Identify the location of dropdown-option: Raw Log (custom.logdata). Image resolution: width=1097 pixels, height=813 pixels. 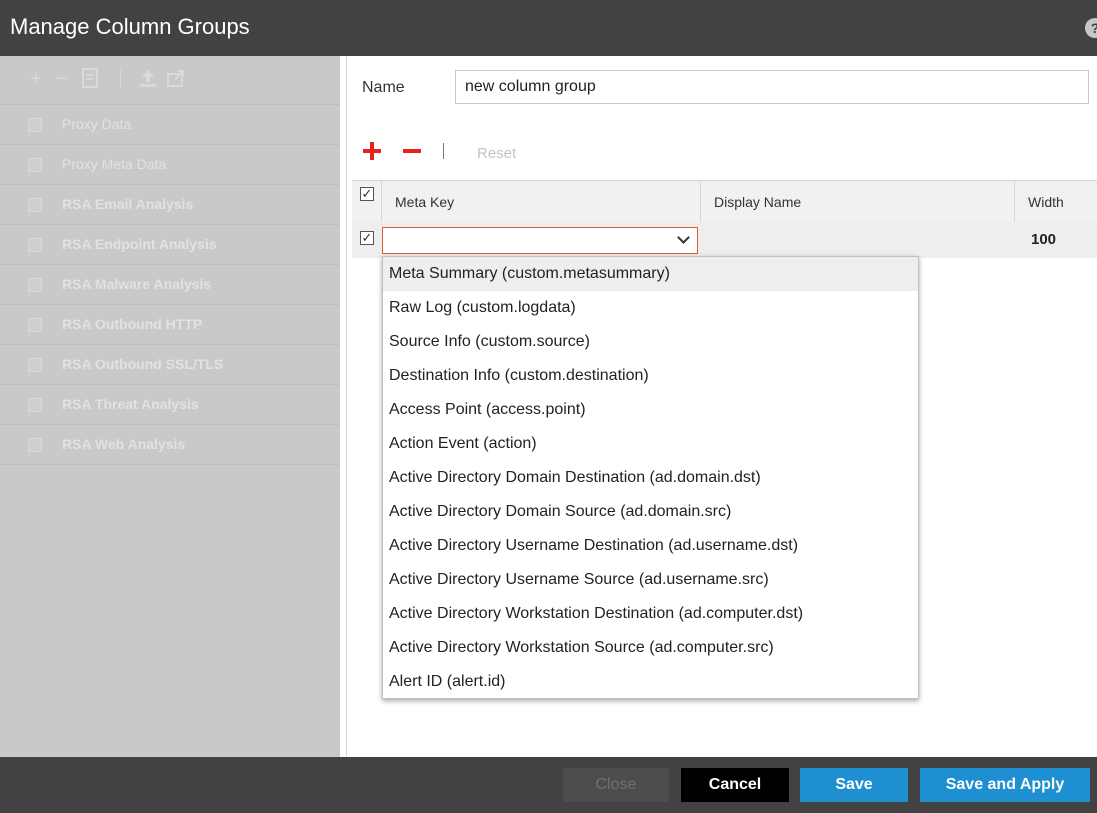
(650, 308).